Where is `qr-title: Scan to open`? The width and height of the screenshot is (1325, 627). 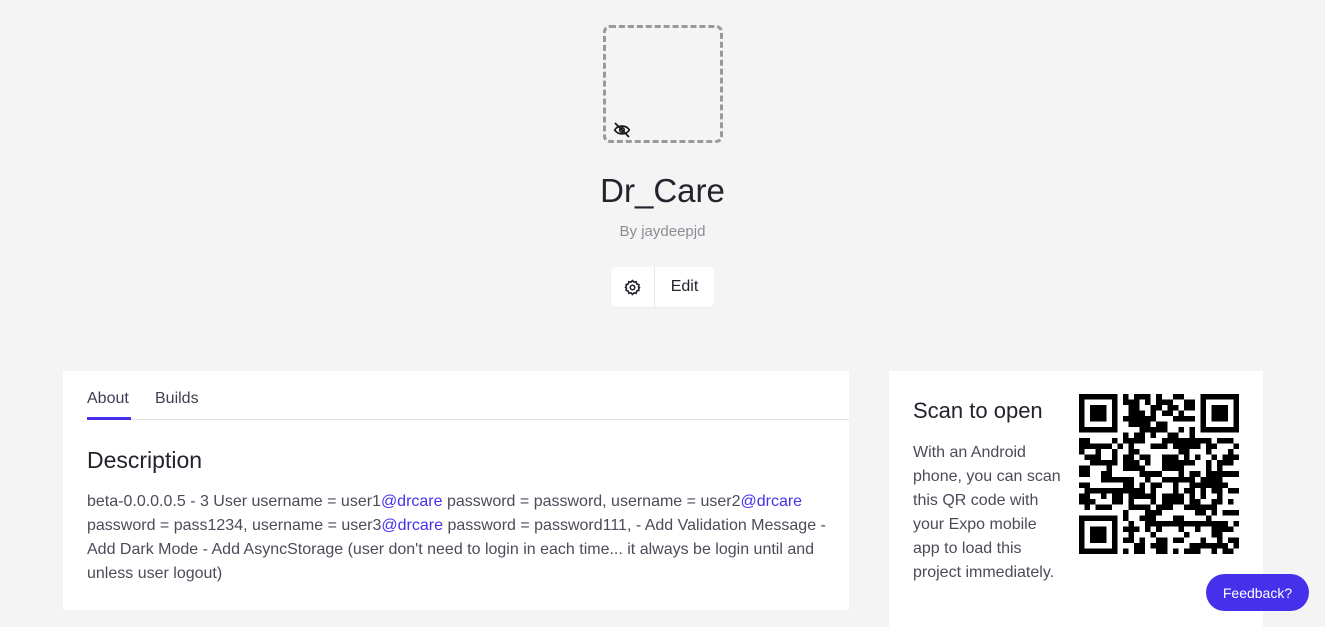 qr-title: Scan to open is located at coordinates (978, 410).